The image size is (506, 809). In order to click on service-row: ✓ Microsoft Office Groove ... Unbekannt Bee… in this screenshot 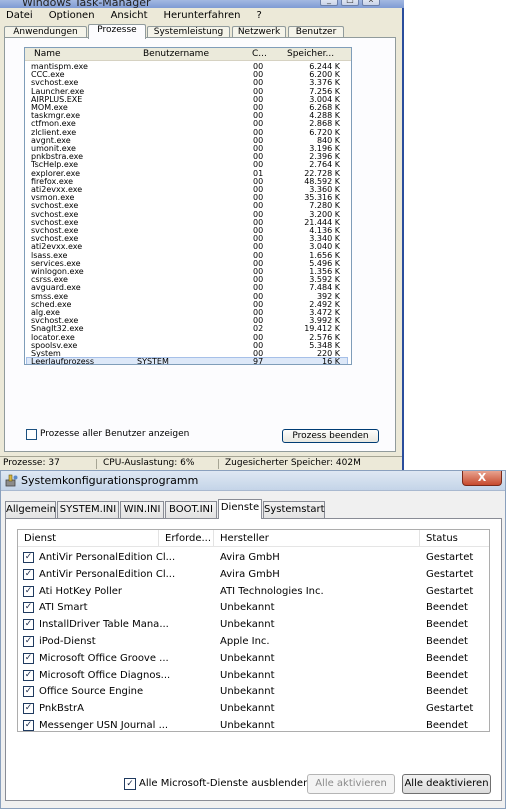, I will do `click(253, 658)`.